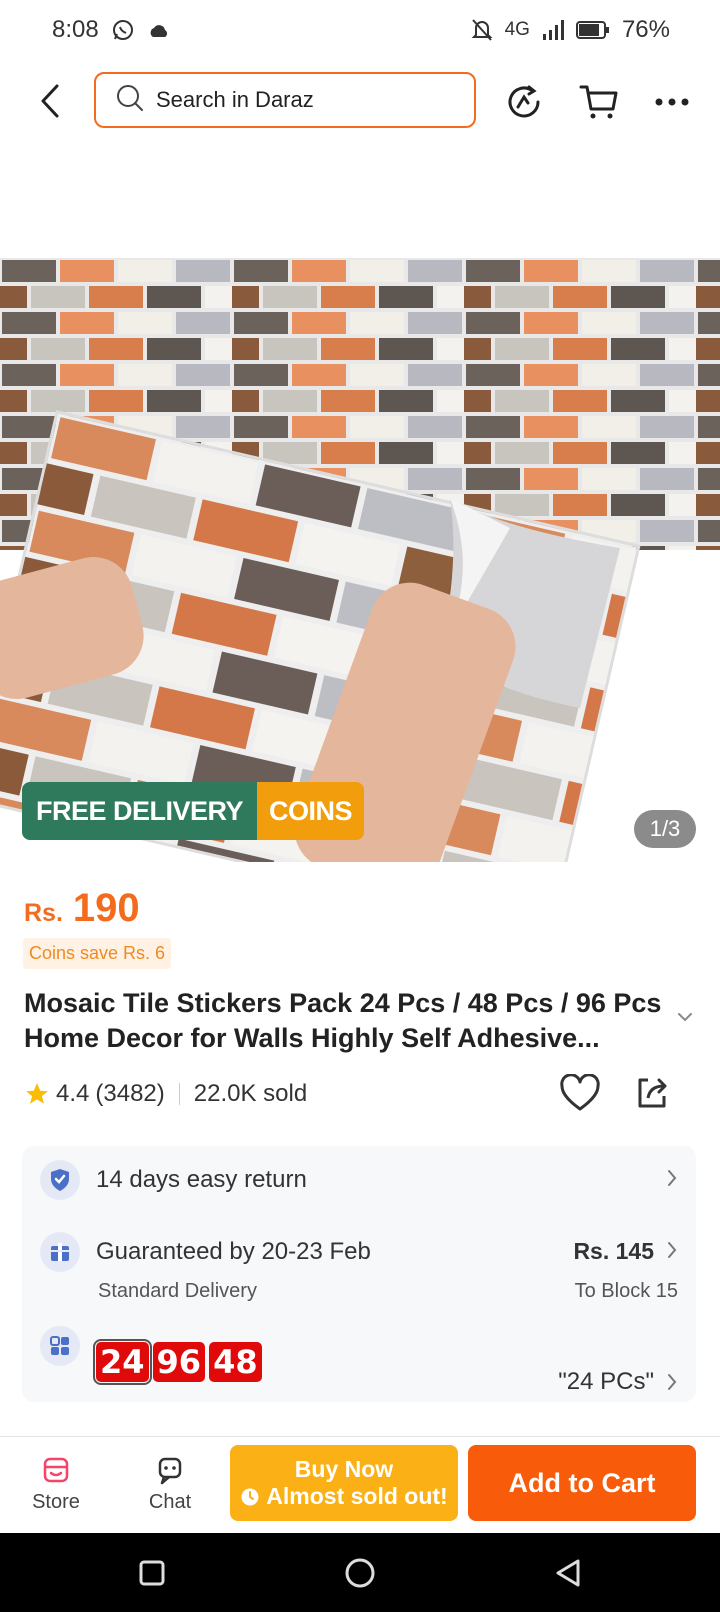 The height and width of the screenshot is (1612, 720). Describe the element at coordinates (359, 1178) in the screenshot. I see `return-policy-row: 14 days easy return` at that location.